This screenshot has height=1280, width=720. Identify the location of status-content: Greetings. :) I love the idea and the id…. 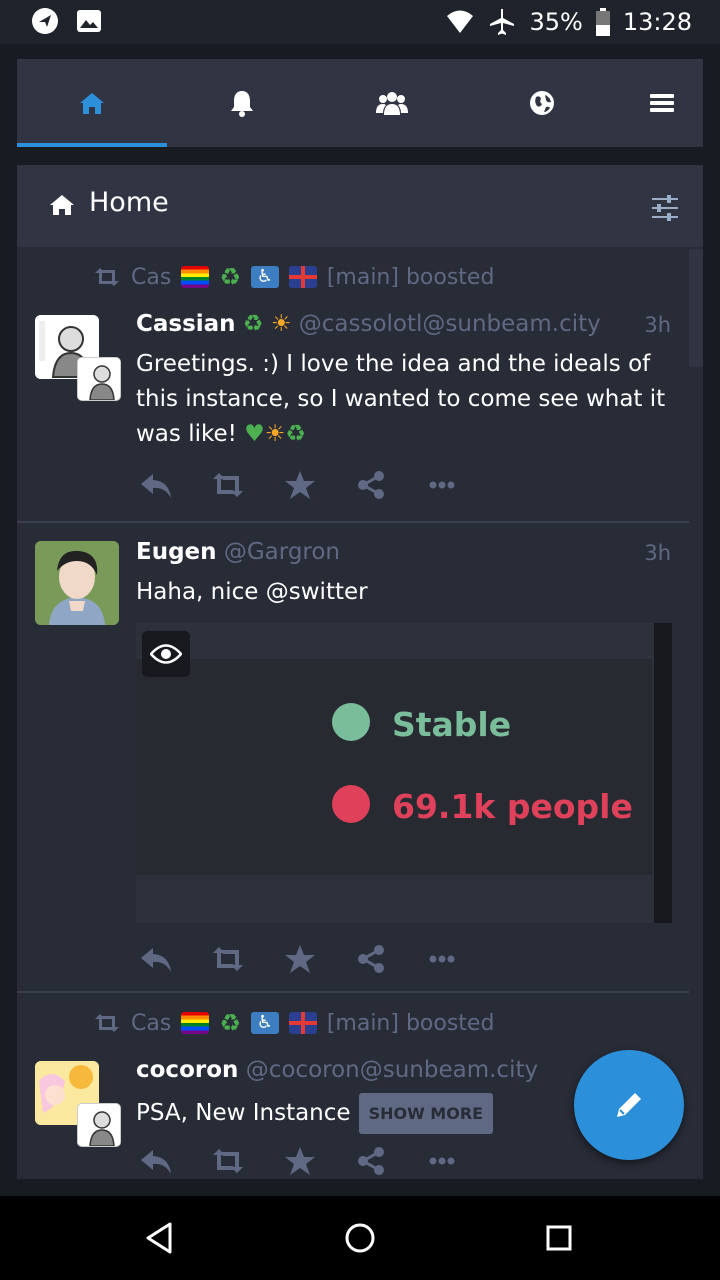
(406, 399).